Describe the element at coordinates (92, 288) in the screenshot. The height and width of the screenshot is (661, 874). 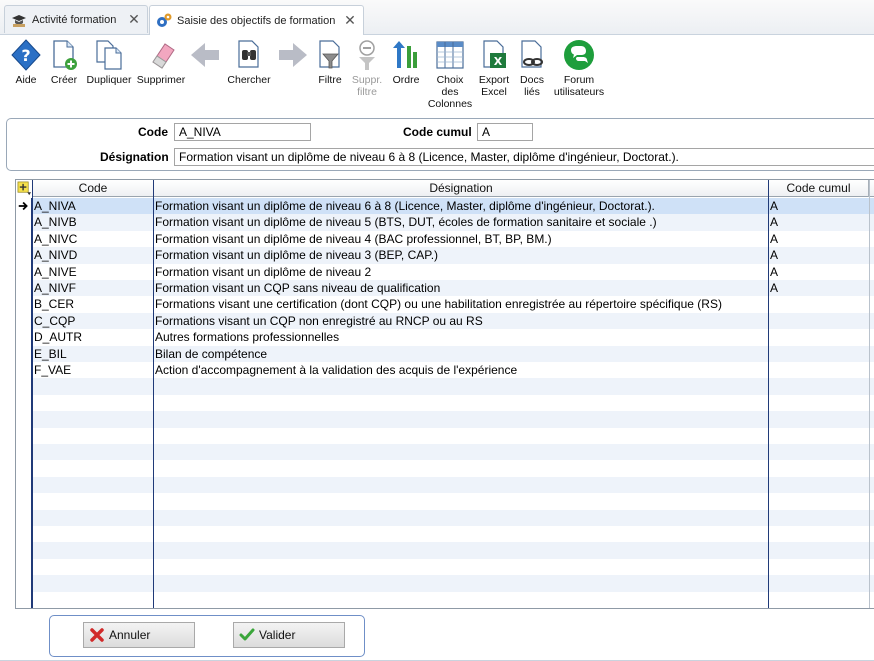
I see `cell-code: A_NIVF` at that location.